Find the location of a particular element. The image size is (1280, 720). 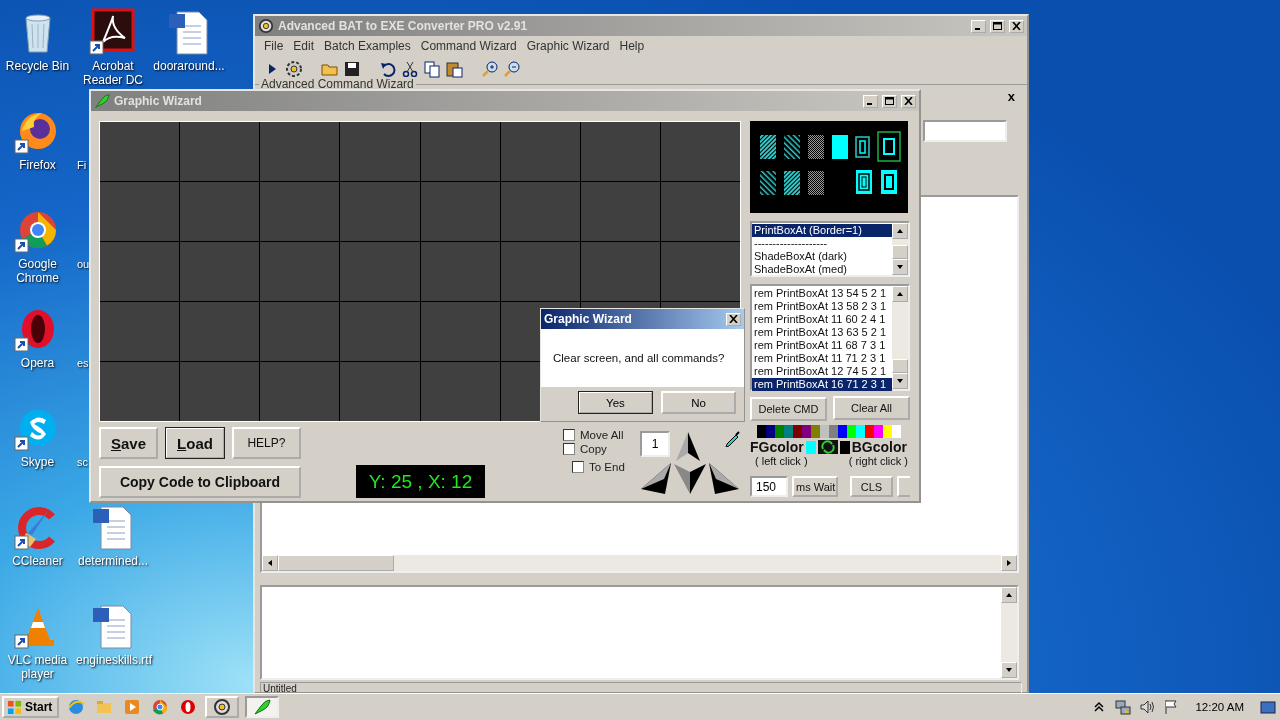

box-style-preview is located at coordinates (829, 167).